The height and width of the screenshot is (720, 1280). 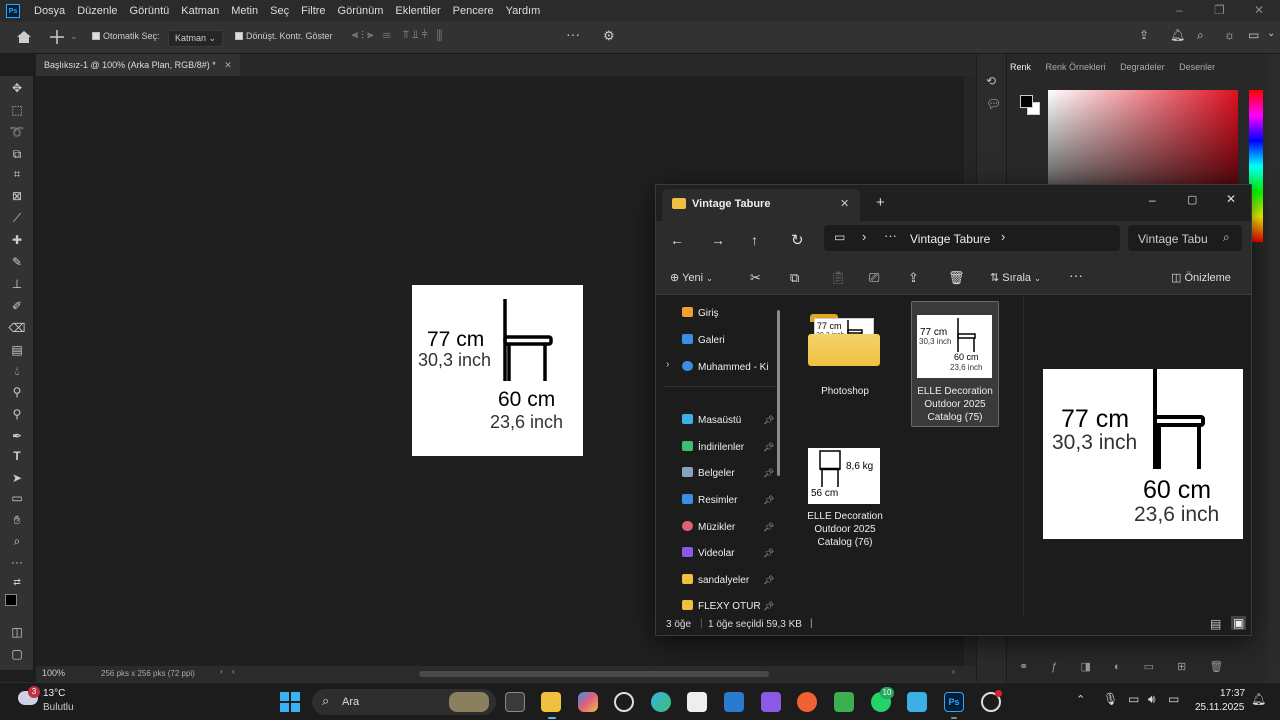 I want to click on crop-tool-icon: ⌗, so click(x=17, y=174).